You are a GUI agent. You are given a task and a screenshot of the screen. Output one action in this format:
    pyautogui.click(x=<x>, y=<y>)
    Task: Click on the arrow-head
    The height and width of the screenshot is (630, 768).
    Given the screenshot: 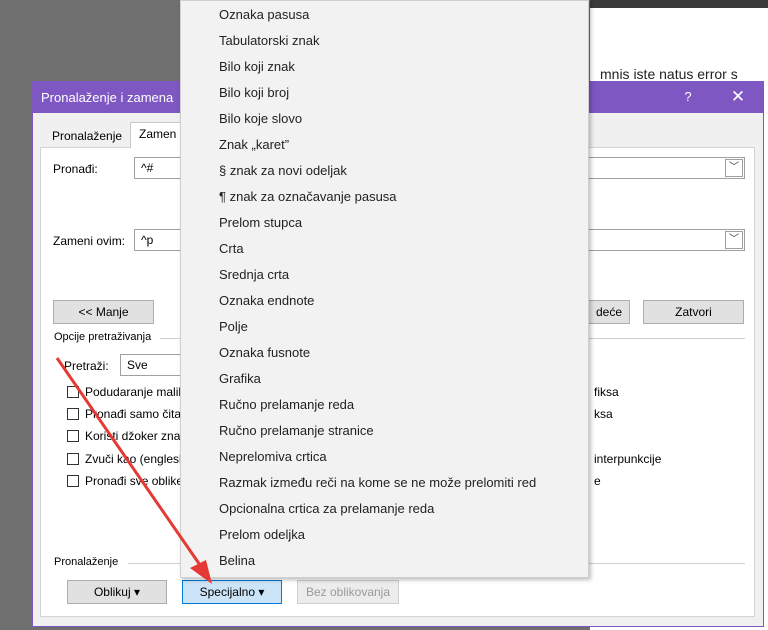 What is the action you would take?
    pyautogui.click(x=201, y=572)
    